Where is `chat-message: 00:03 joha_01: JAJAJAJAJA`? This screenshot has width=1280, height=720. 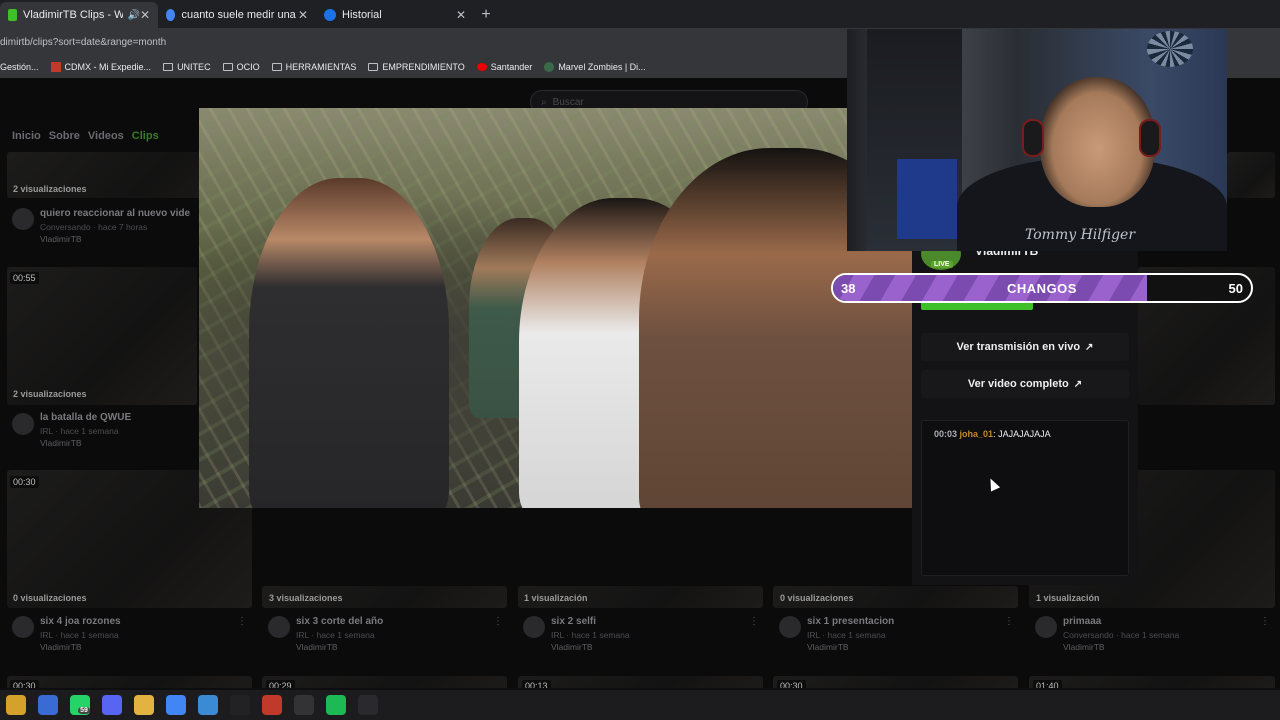 chat-message: 00:03 joha_01: JAJAJAJAJA is located at coordinates (992, 434).